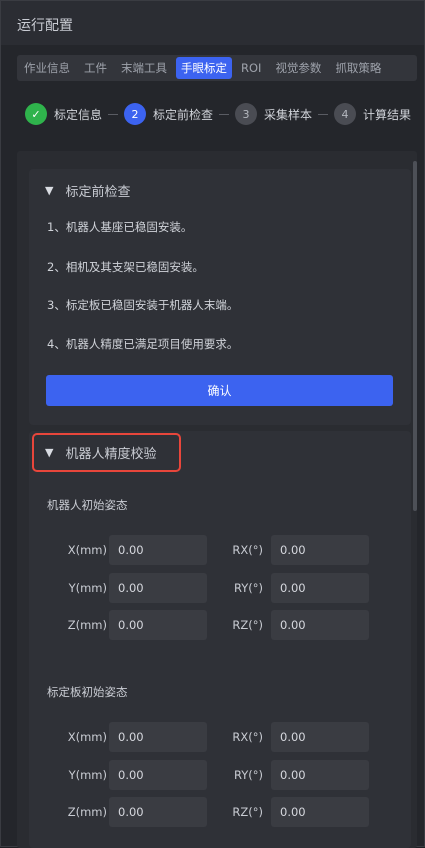 The height and width of the screenshot is (848, 425). I want to click on tab-job-info: 作业信息, so click(47, 68).